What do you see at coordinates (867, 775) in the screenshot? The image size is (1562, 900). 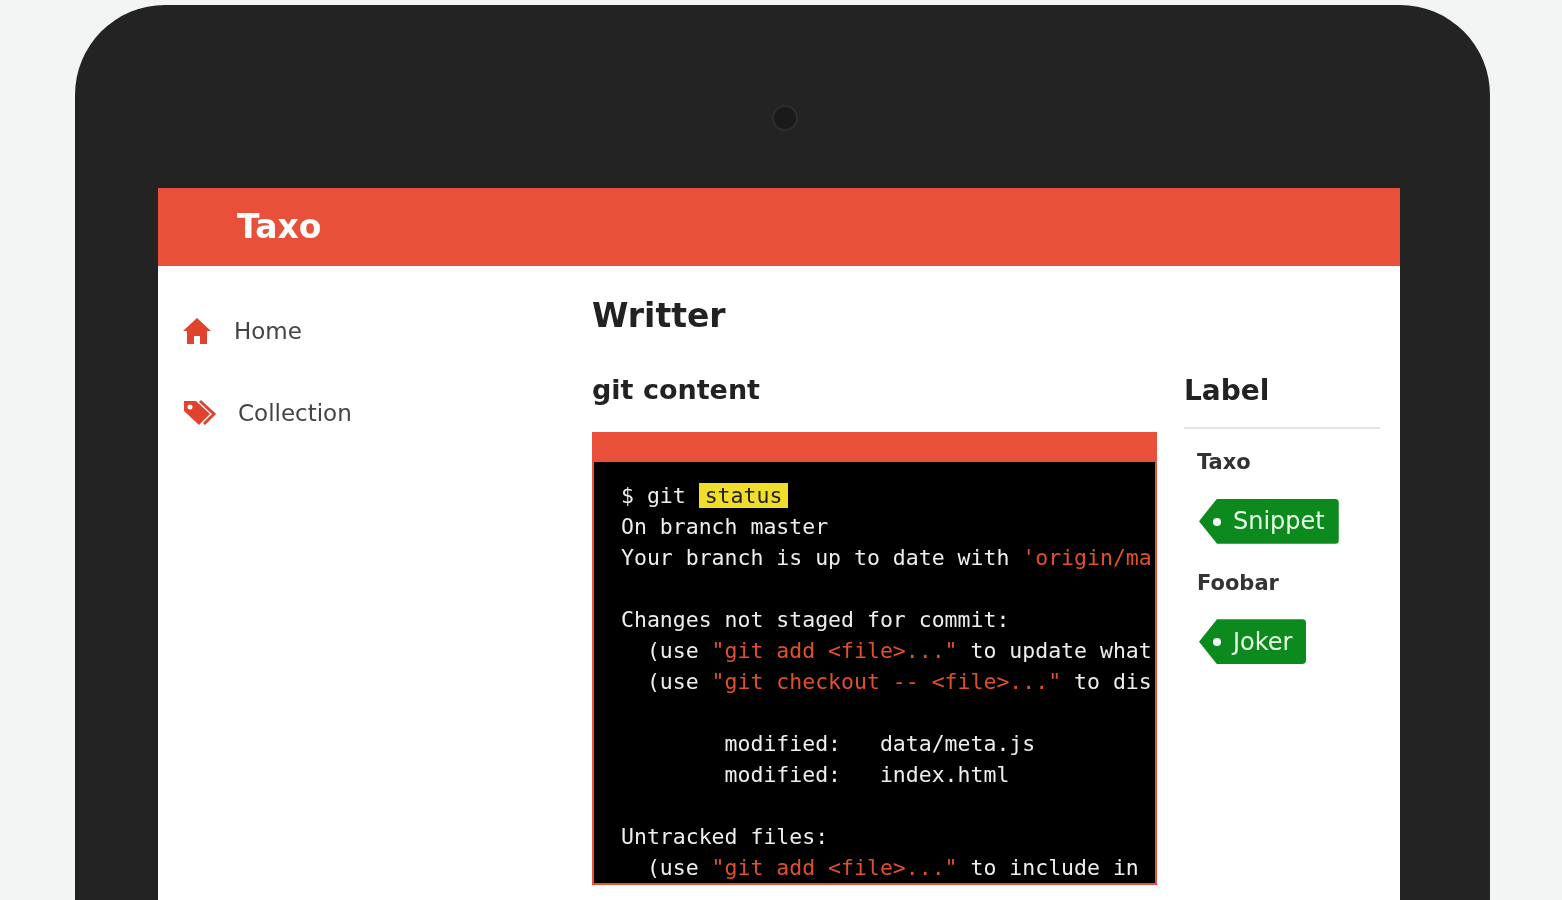 I see `terminal-line: modified: index.html` at bounding box center [867, 775].